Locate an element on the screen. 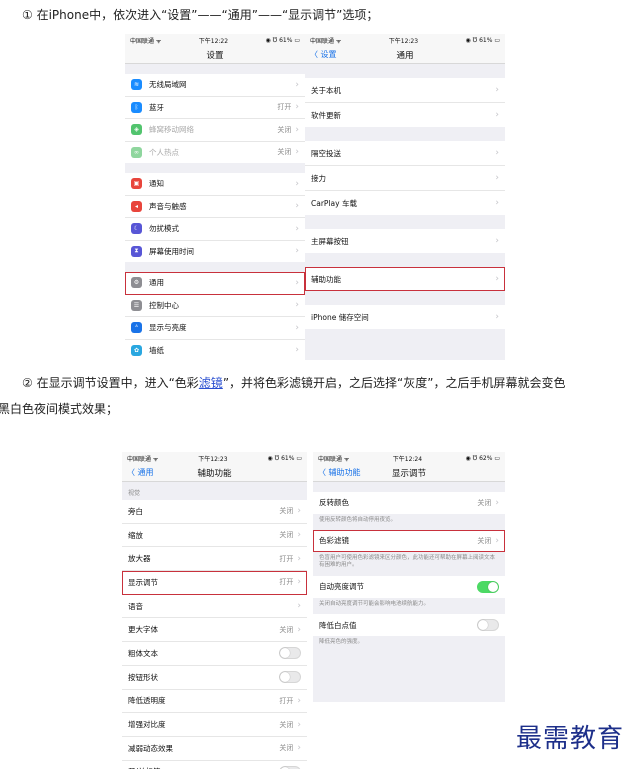  accessibility-row: 增强对比度 关闭 › is located at coordinates (214, 725).